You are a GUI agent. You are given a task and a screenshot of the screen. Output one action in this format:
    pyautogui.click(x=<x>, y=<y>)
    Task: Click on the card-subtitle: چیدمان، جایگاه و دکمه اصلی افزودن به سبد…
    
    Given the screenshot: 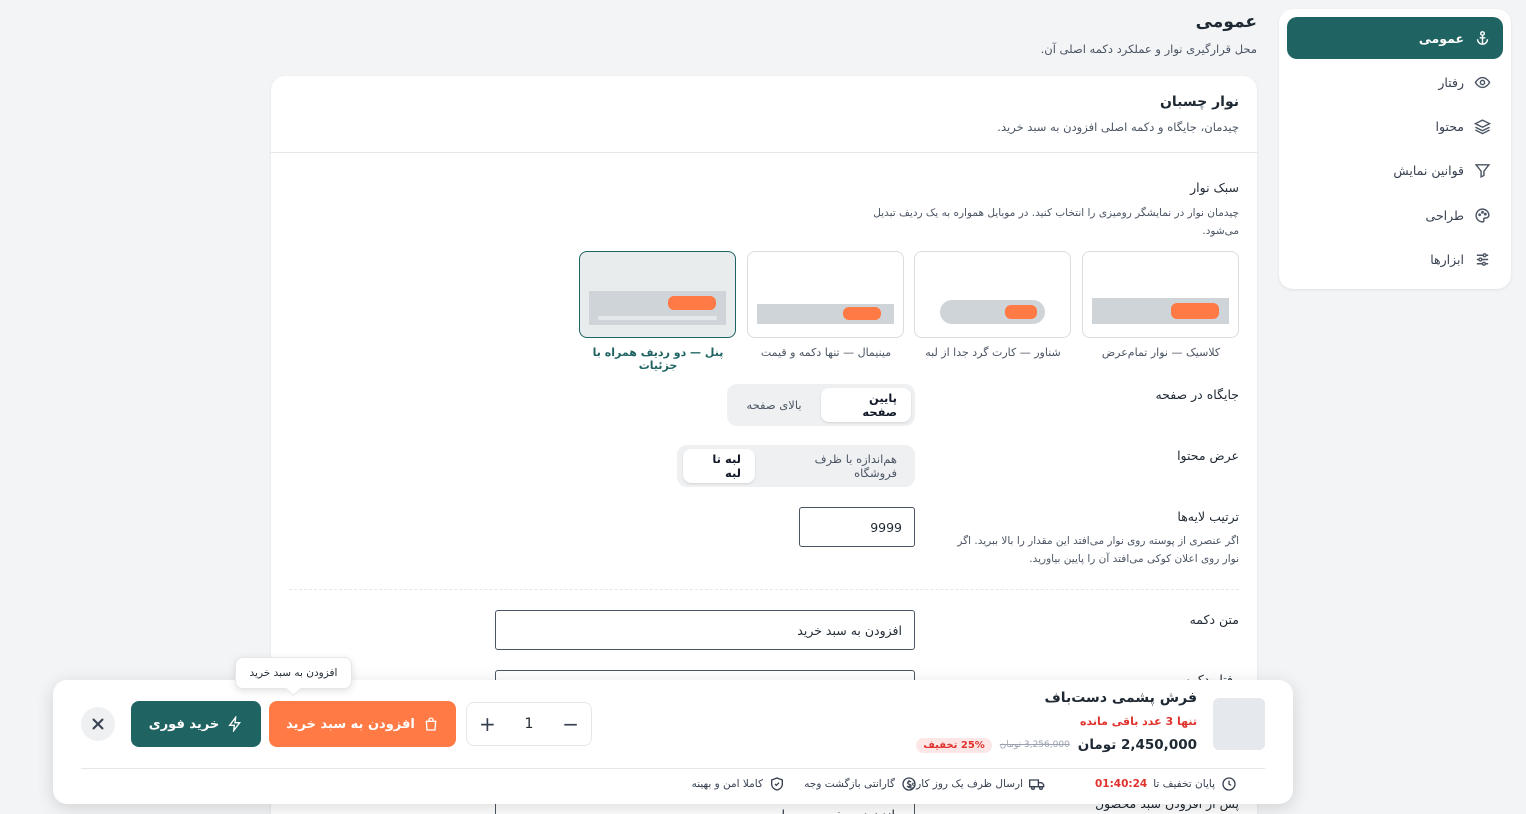 What is the action you would take?
    pyautogui.click(x=1118, y=127)
    